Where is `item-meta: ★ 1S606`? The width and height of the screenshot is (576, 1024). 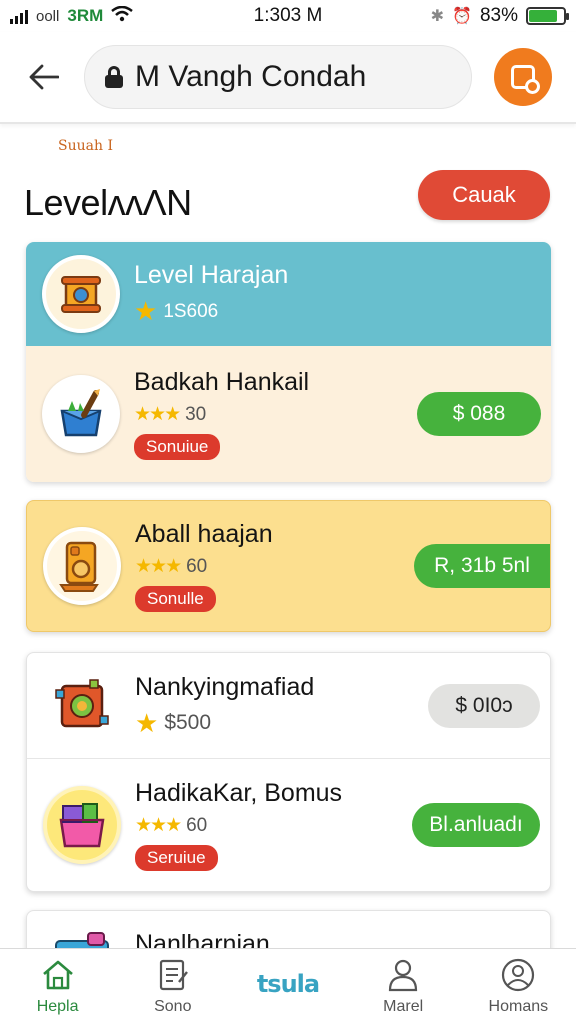
item-meta: ★ 1S606 is located at coordinates (211, 311).